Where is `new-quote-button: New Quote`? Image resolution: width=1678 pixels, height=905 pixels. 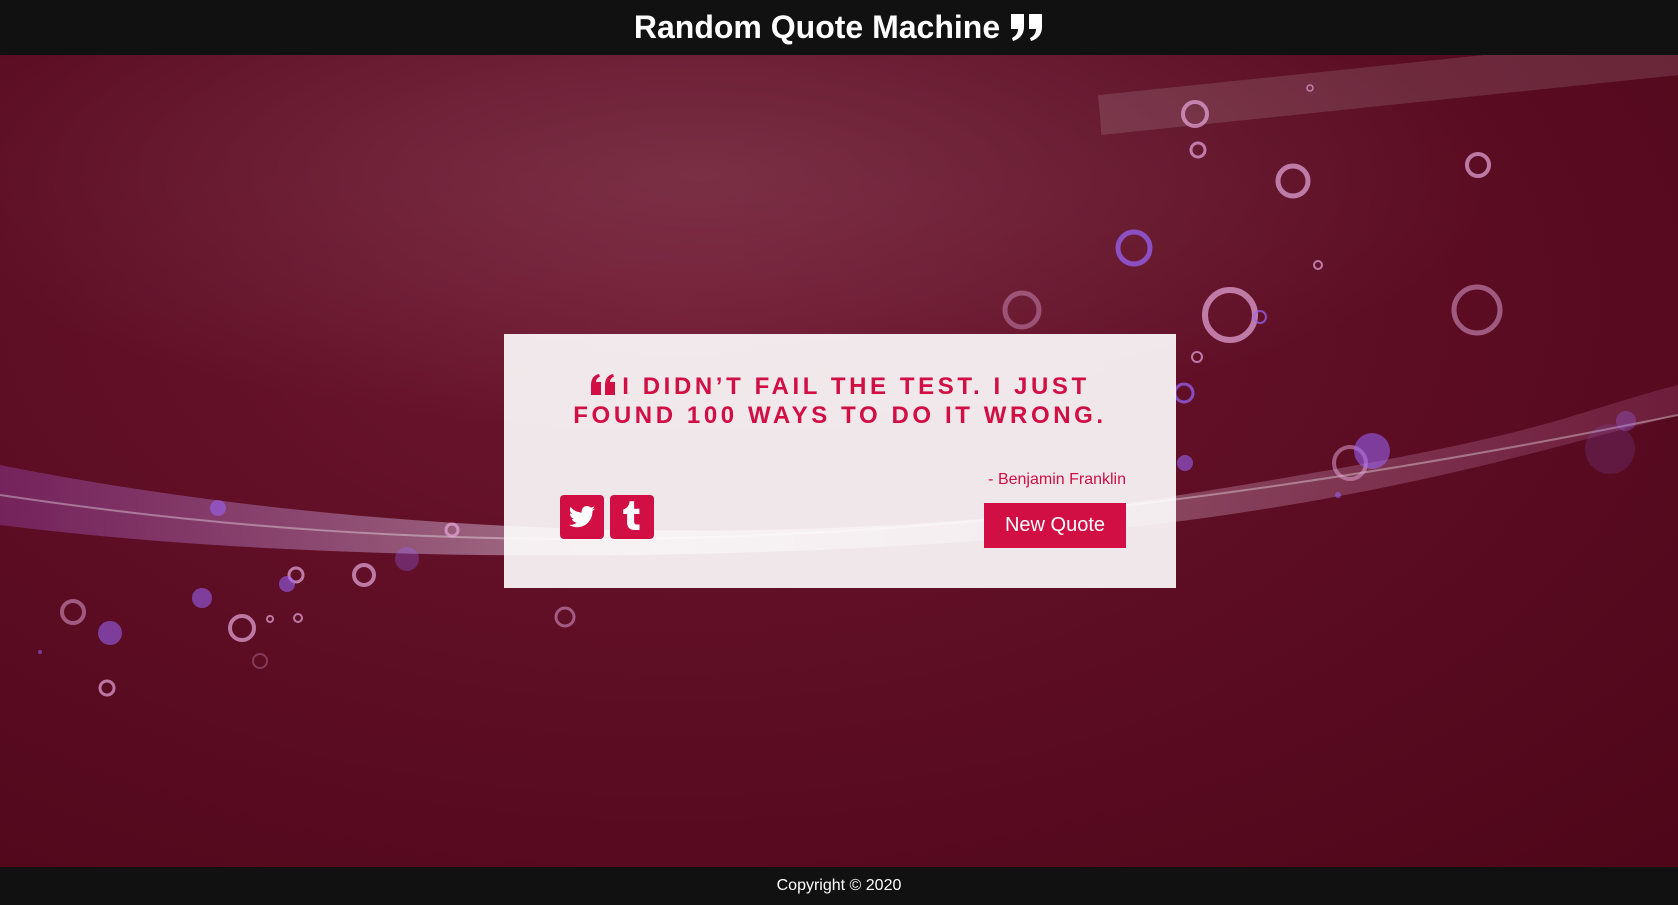
new-quote-button: New Quote is located at coordinates (1055, 525).